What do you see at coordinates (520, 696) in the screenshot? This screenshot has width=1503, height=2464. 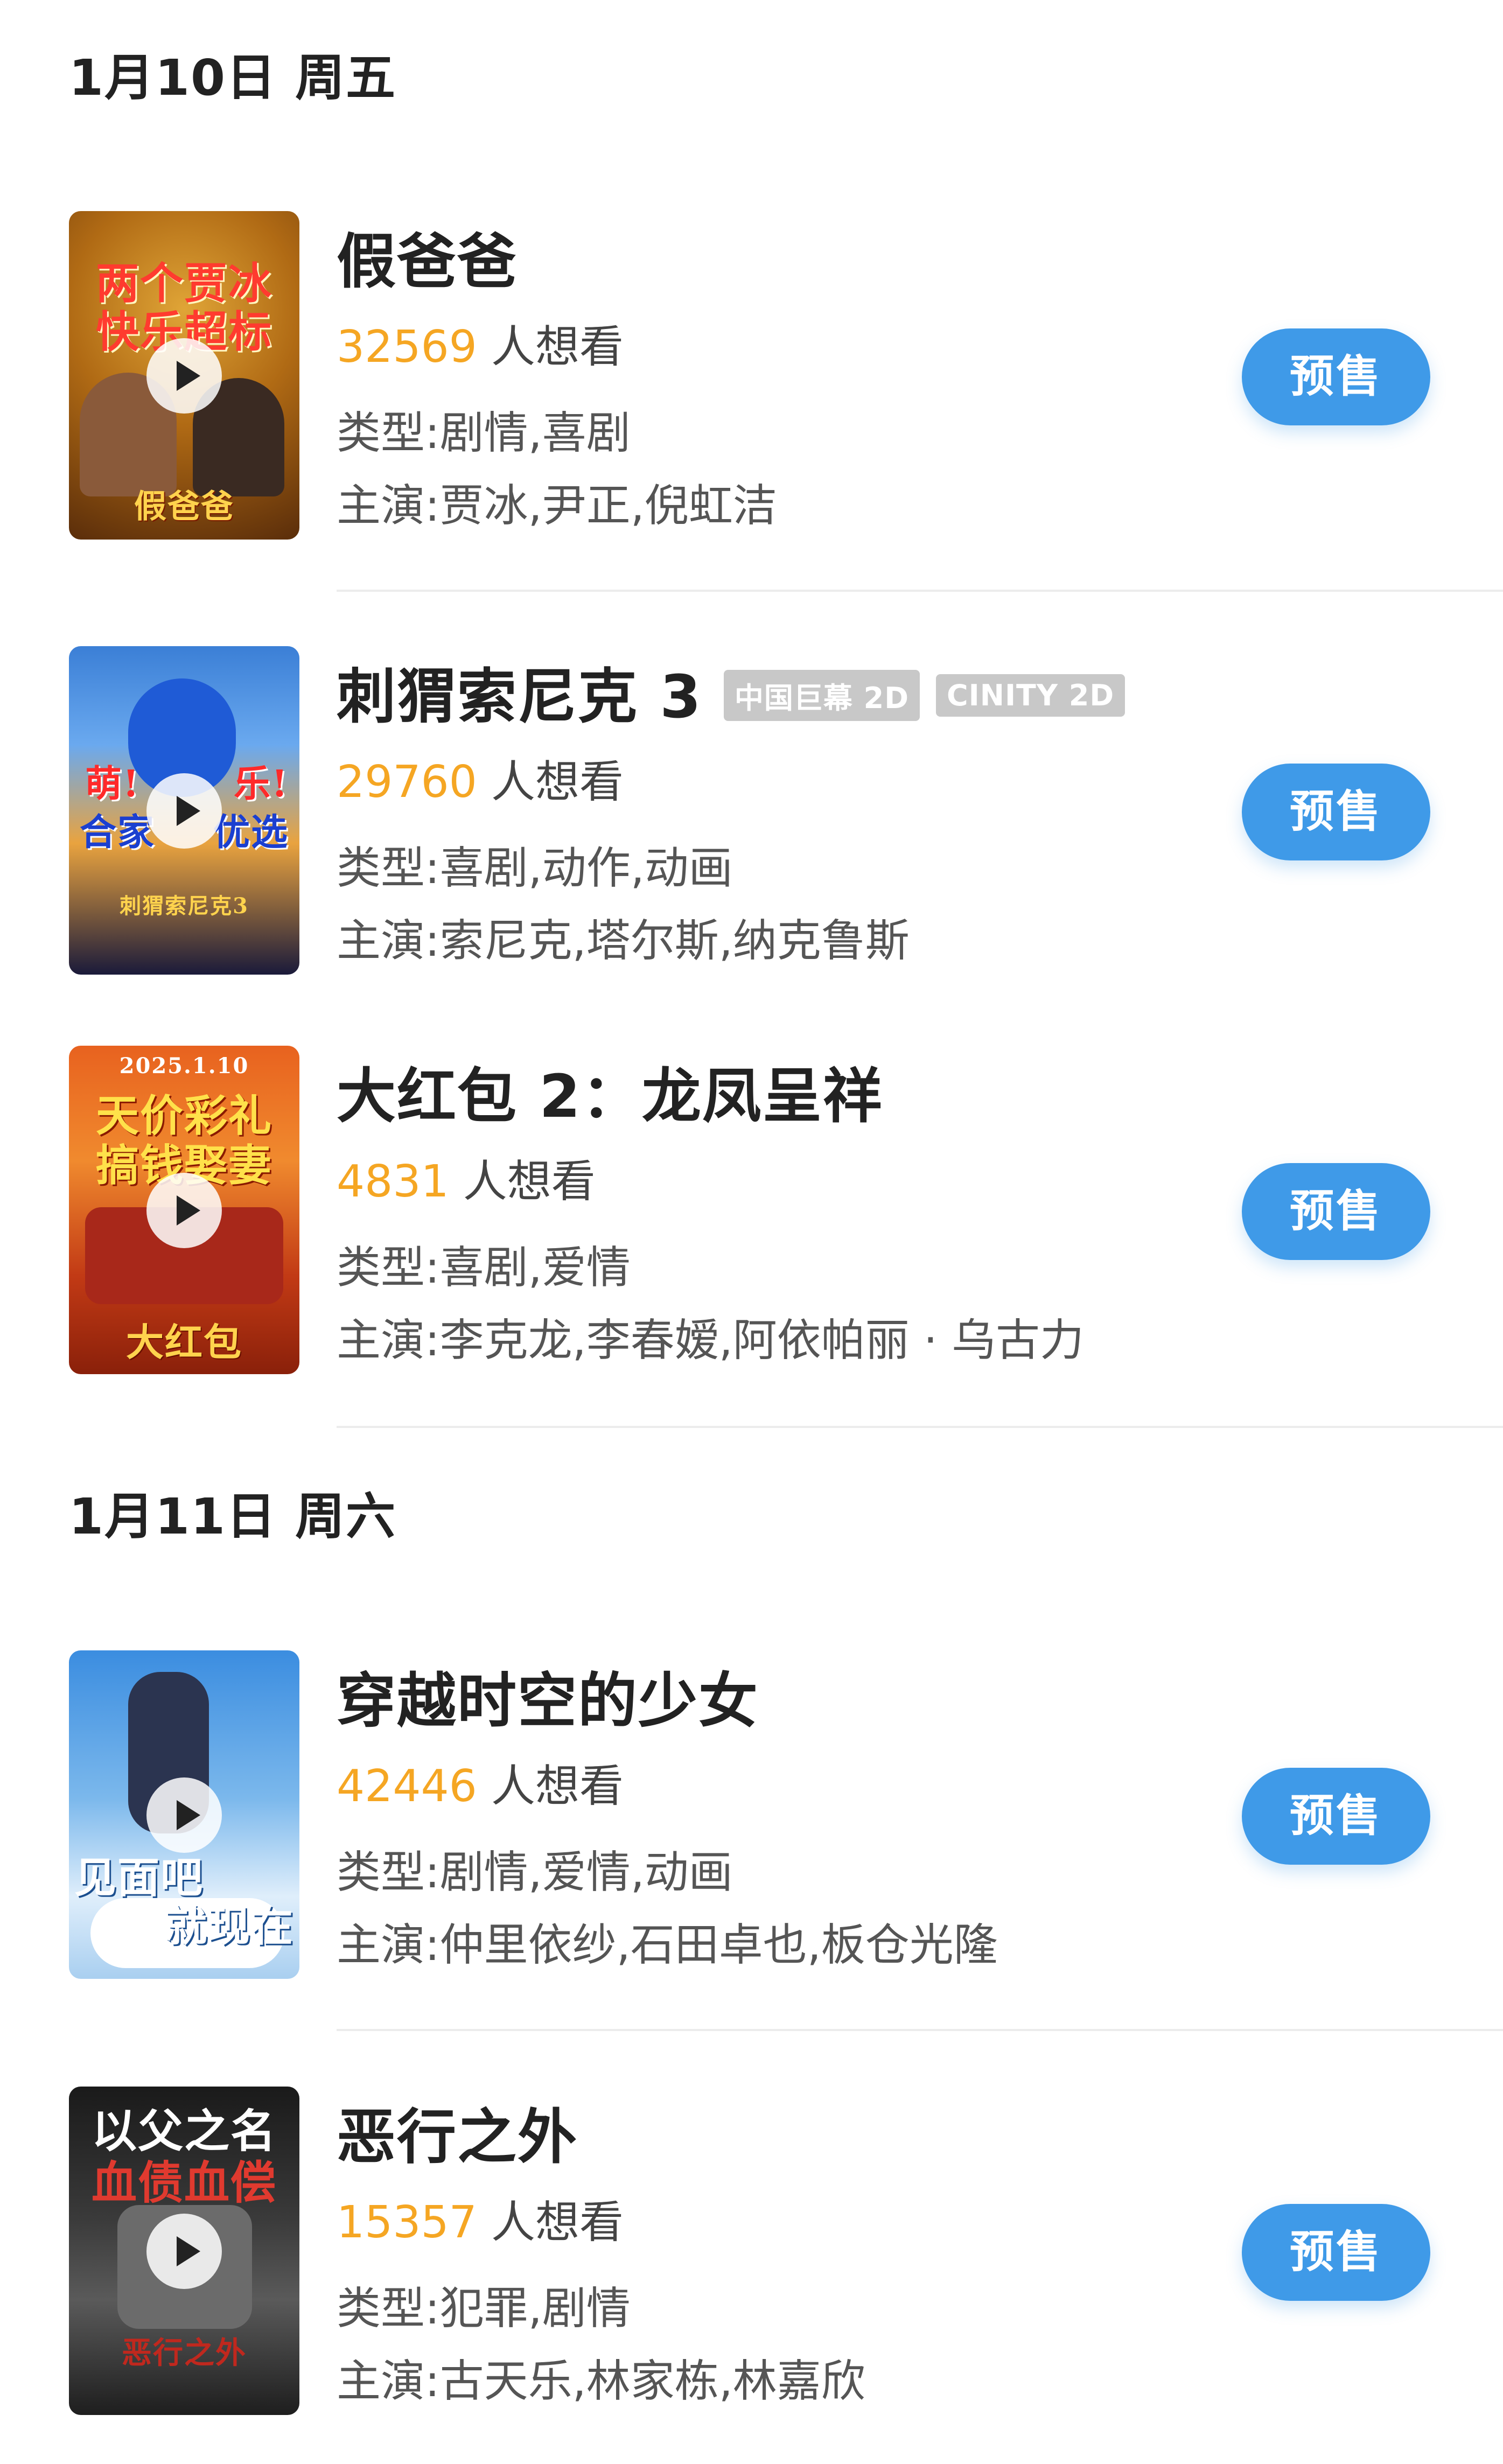 I see `movie-title-text: 刺猬索尼克 3` at bounding box center [520, 696].